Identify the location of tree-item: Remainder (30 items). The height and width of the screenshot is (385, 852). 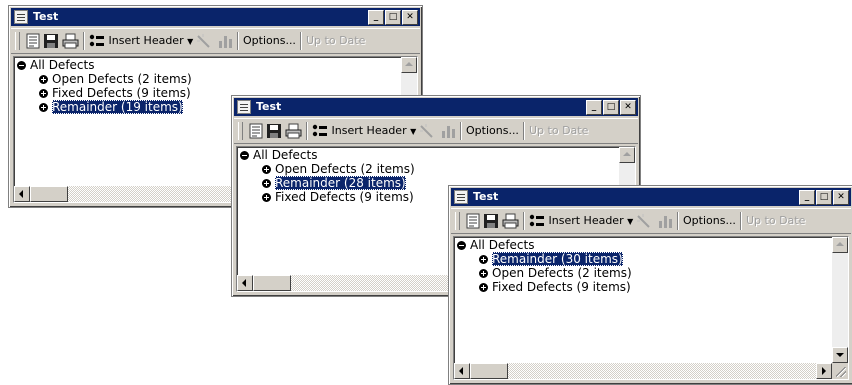
(544, 259).